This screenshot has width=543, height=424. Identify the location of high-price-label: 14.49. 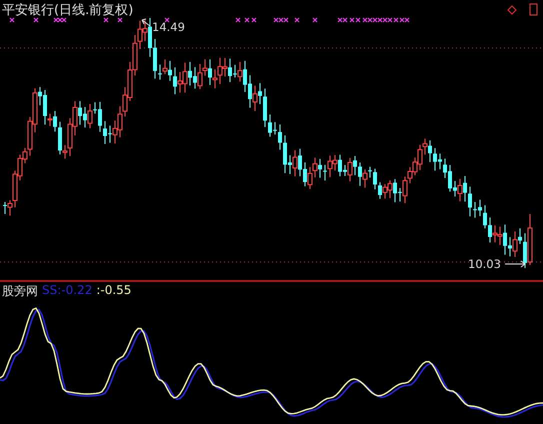
(168, 27).